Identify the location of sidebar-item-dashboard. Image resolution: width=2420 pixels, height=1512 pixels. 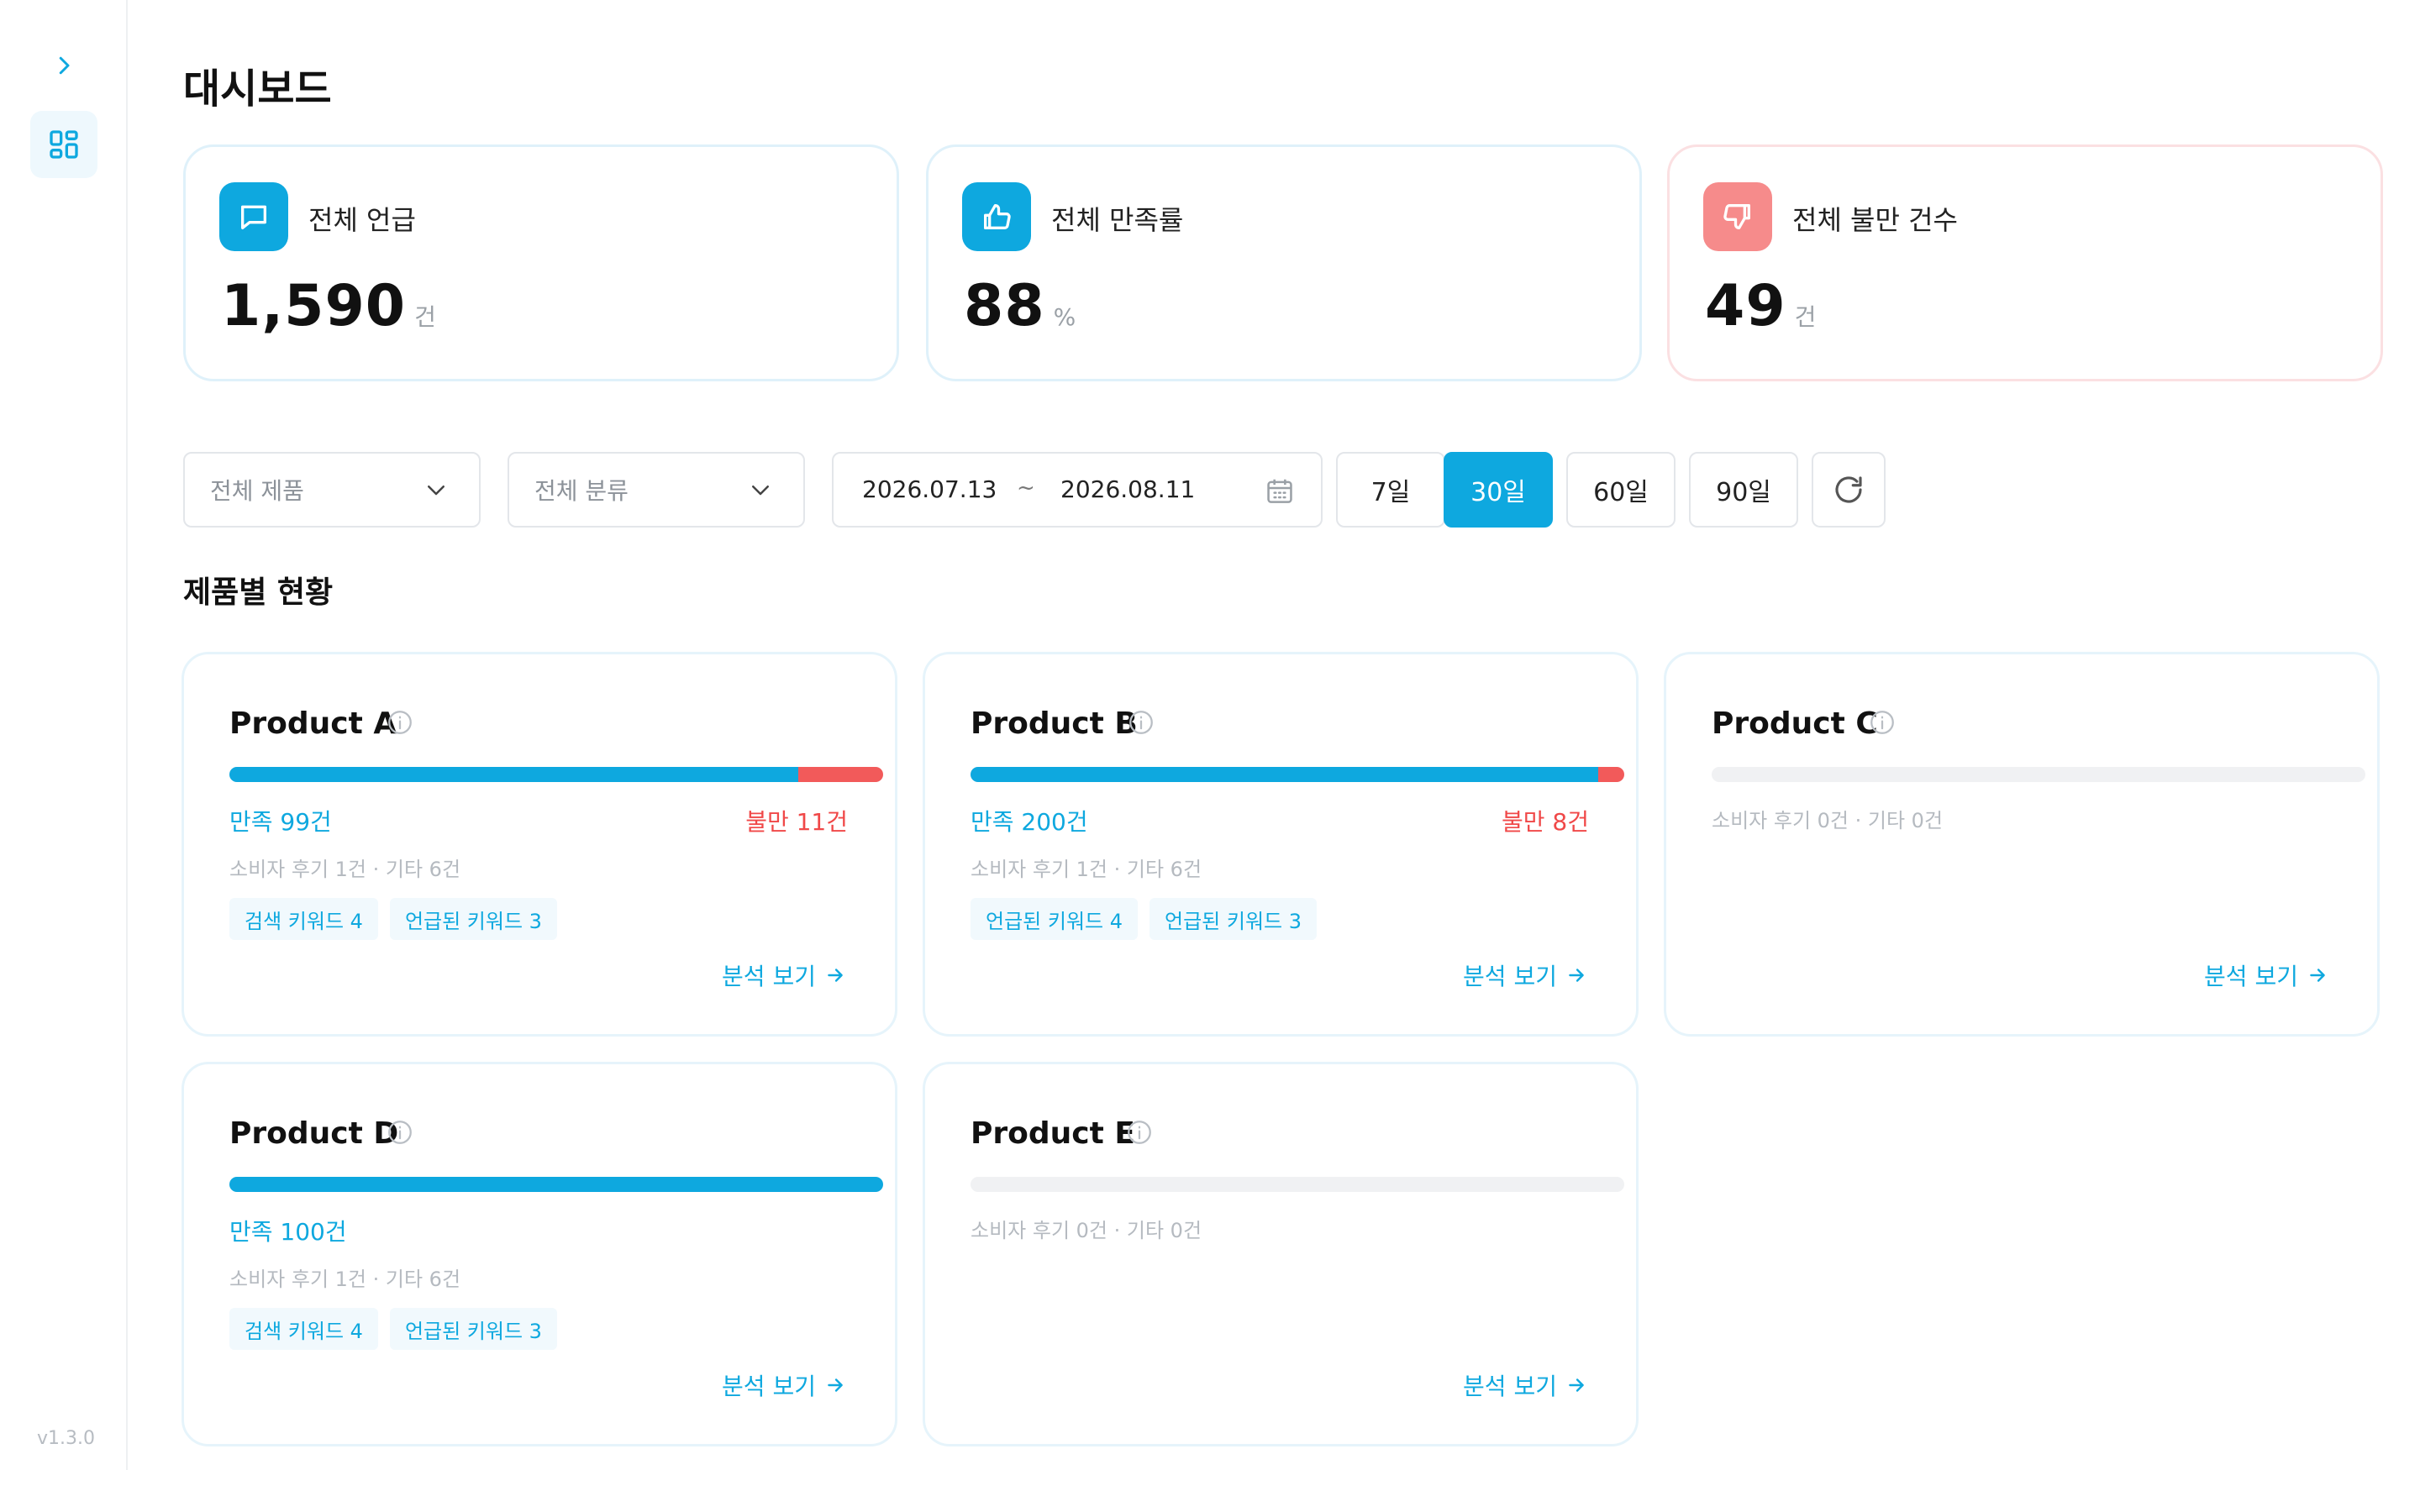
(64, 144).